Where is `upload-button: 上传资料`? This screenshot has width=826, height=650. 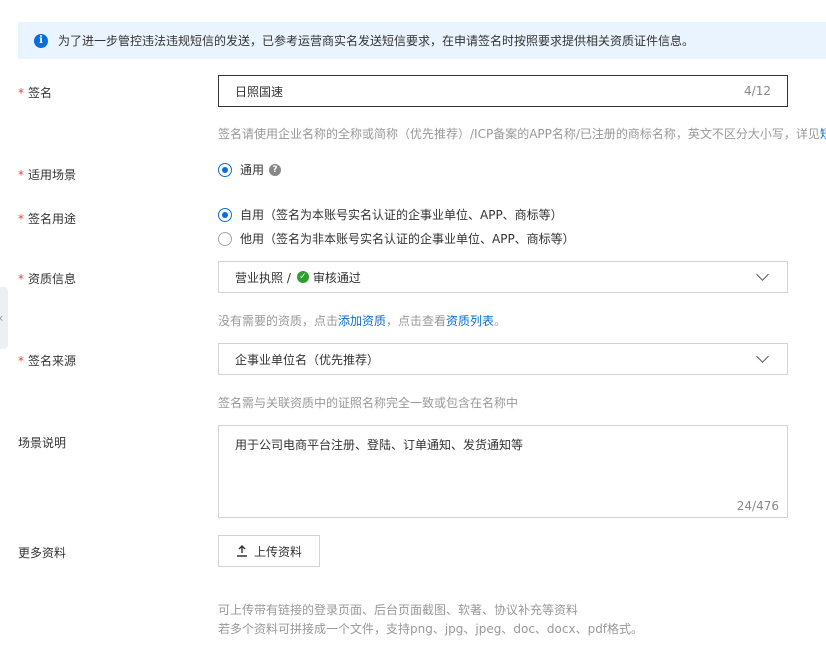 upload-button: 上传资料 is located at coordinates (269, 551).